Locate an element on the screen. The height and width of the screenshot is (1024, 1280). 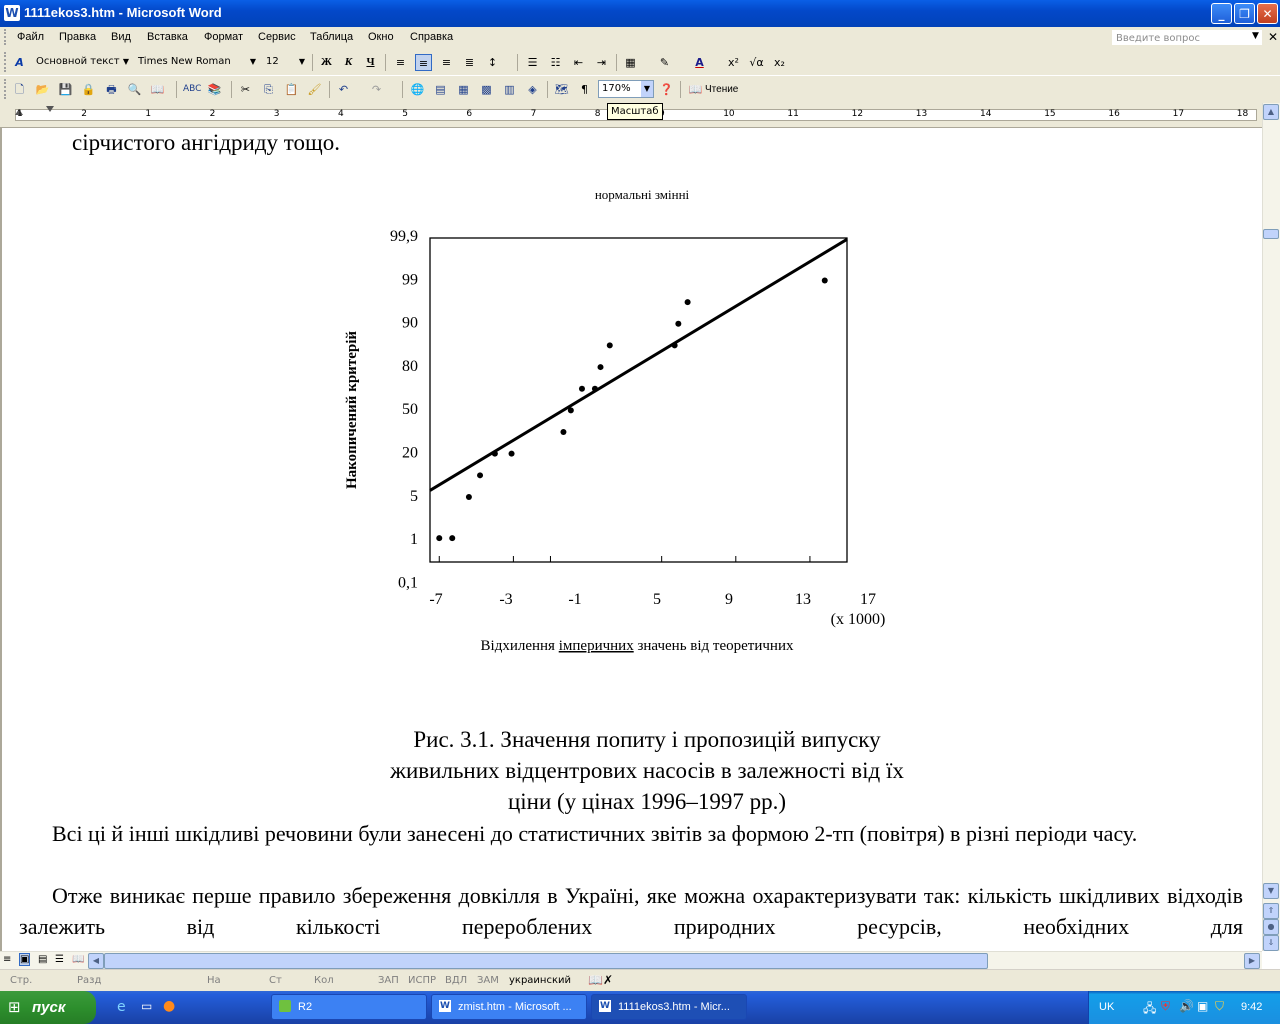
hyperlink-icon: 🌐 is located at coordinates (417, 89).